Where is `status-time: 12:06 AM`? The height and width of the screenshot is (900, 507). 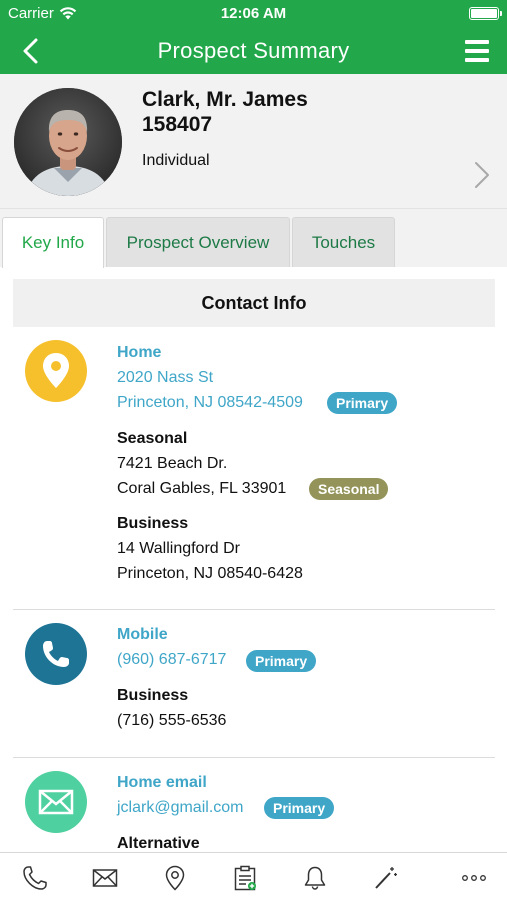 status-time: 12:06 AM is located at coordinates (253, 13).